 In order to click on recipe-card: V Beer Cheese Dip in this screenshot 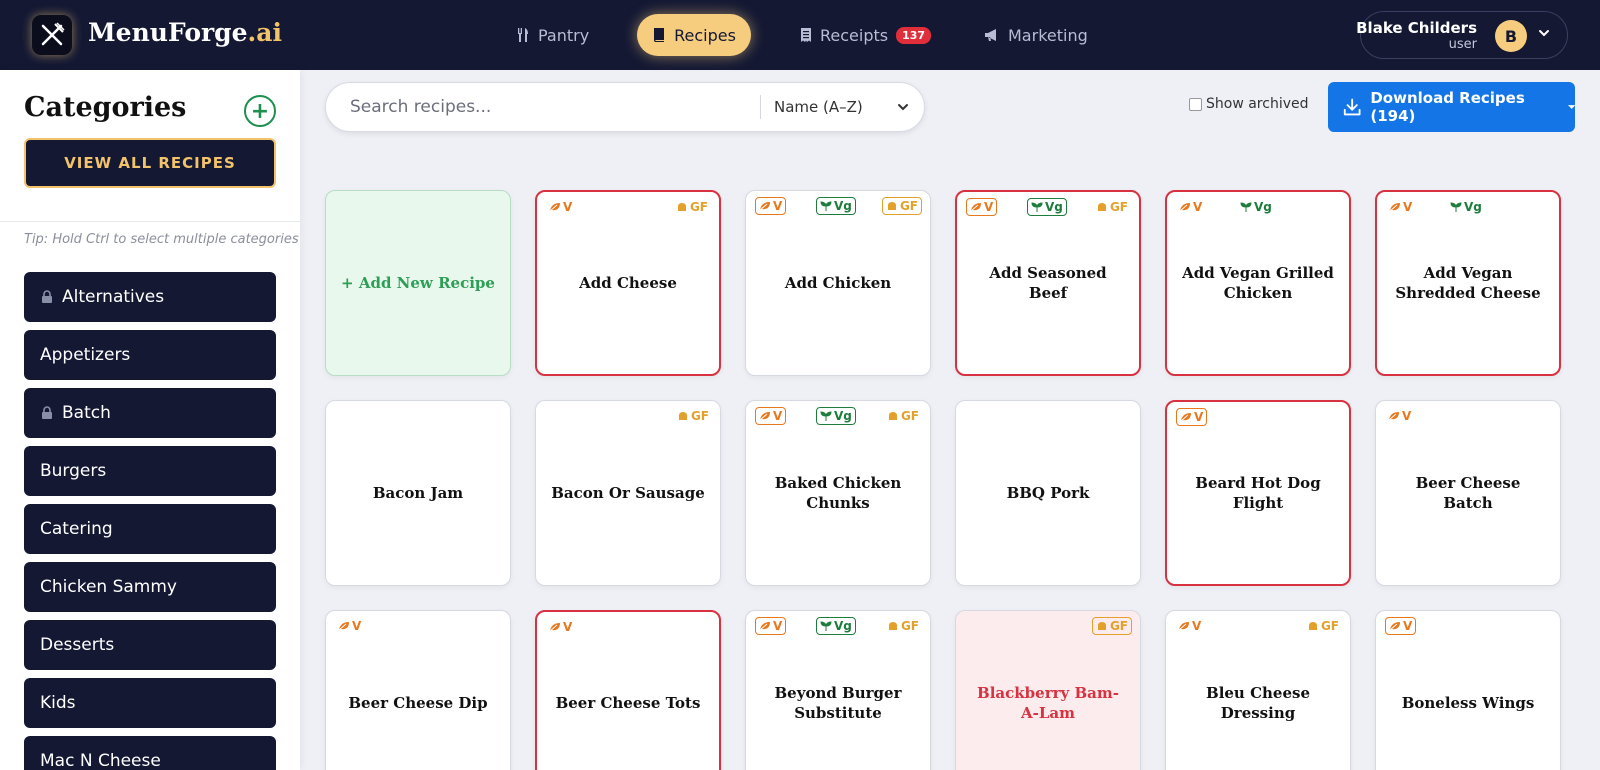, I will do `click(418, 690)`.